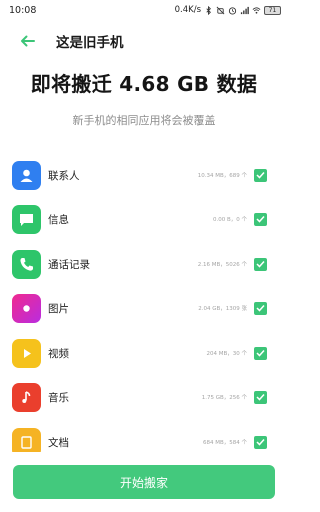 The width and height of the screenshot is (320, 512). What do you see at coordinates (208, 10) in the screenshot?
I see `bluetooth-icon` at bounding box center [208, 10].